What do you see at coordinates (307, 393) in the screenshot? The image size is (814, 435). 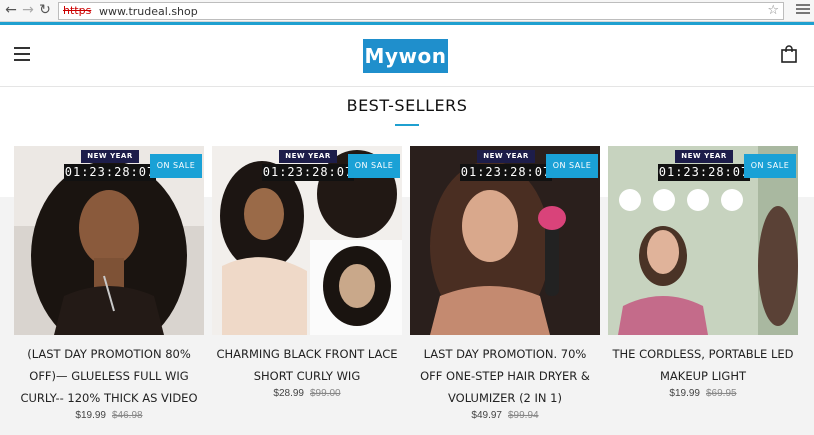 I see `product-price: $28.99 $99.00` at bounding box center [307, 393].